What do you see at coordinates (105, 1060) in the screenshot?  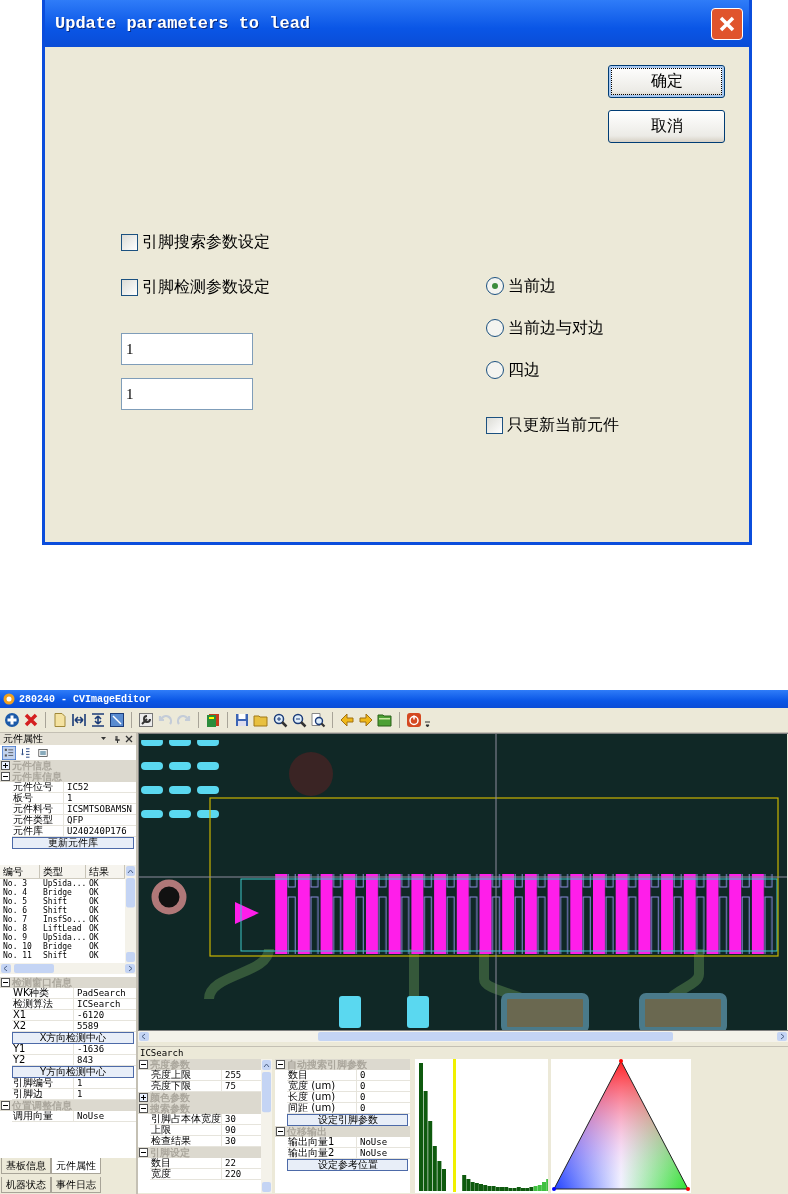 I see `property-value: 843` at bounding box center [105, 1060].